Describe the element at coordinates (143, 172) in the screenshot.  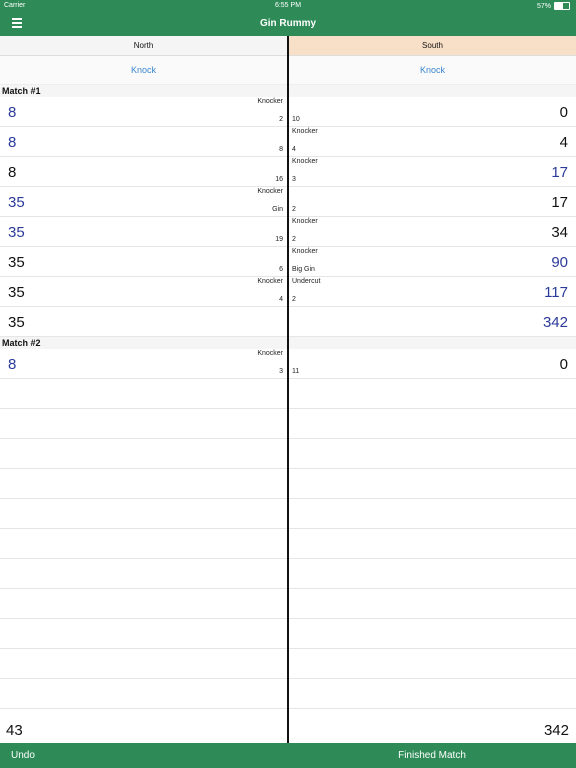
I see `table-row: 8 16` at that location.